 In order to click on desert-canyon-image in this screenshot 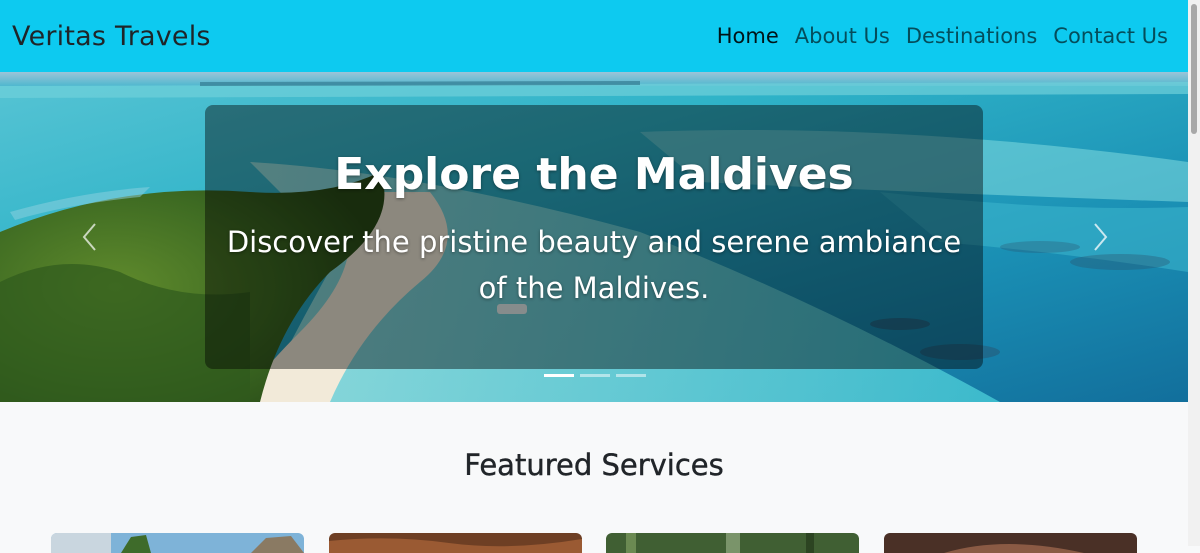, I will do `click(455, 543)`.